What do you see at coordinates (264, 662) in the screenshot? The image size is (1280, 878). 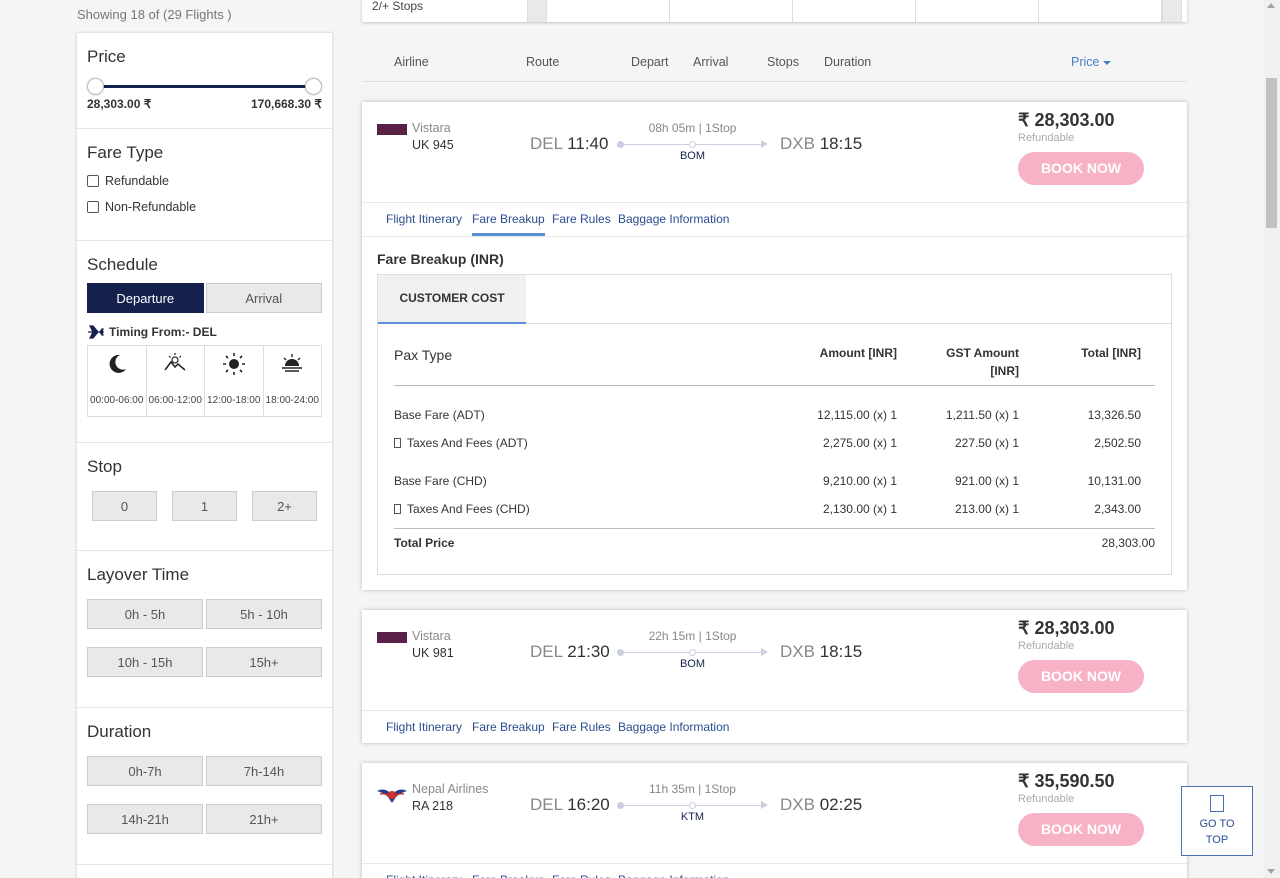 I see `layover-15plus-button: 15h+` at bounding box center [264, 662].